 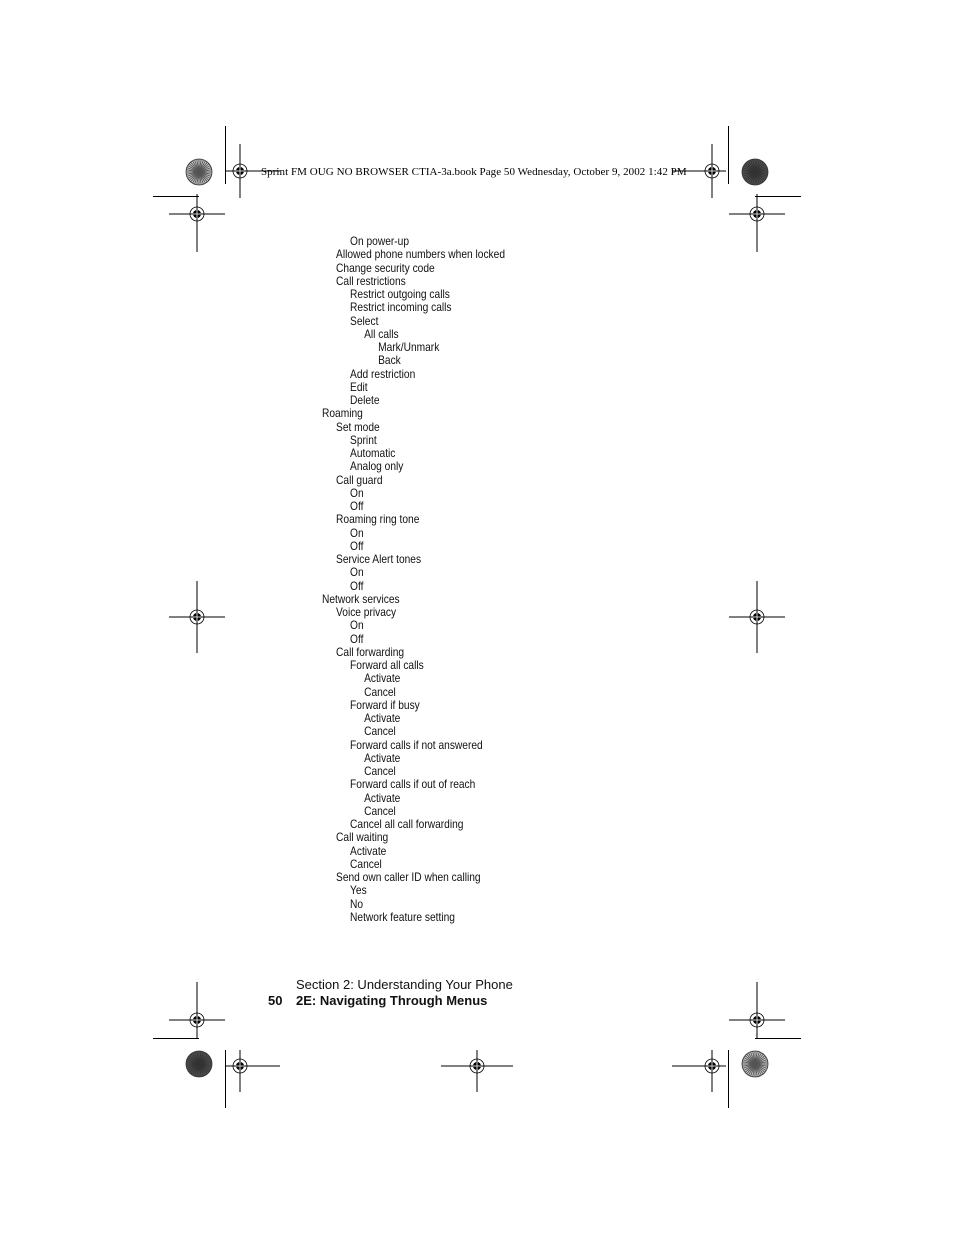 I want to click on menu-tree-item: Forward calls if not answered, so click(x=416, y=744).